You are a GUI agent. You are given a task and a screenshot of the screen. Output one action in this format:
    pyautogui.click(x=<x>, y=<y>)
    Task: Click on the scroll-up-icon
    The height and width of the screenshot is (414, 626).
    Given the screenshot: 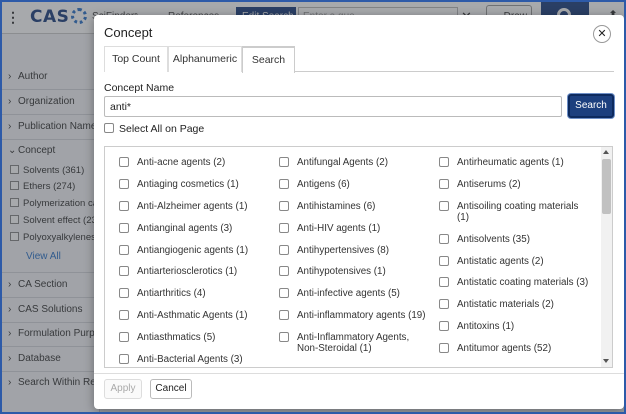 What is the action you would take?
    pyautogui.click(x=606, y=152)
    